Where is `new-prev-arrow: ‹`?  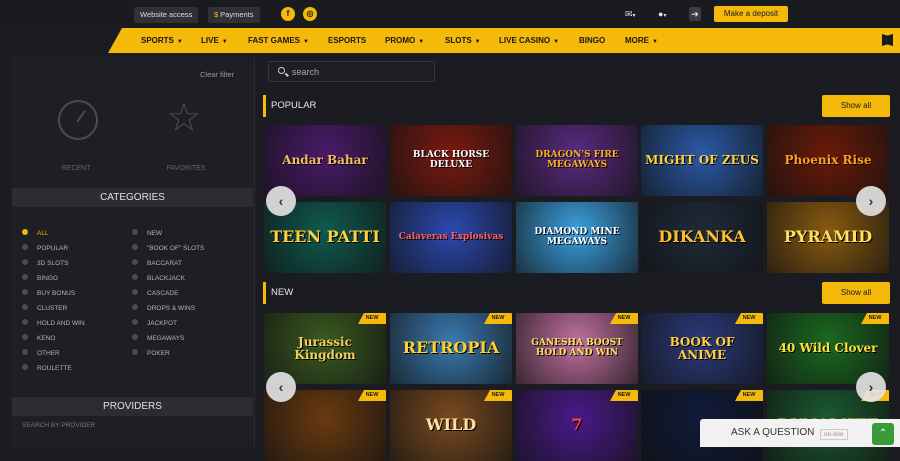
new-prev-arrow: ‹ is located at coordinates (281, 387).